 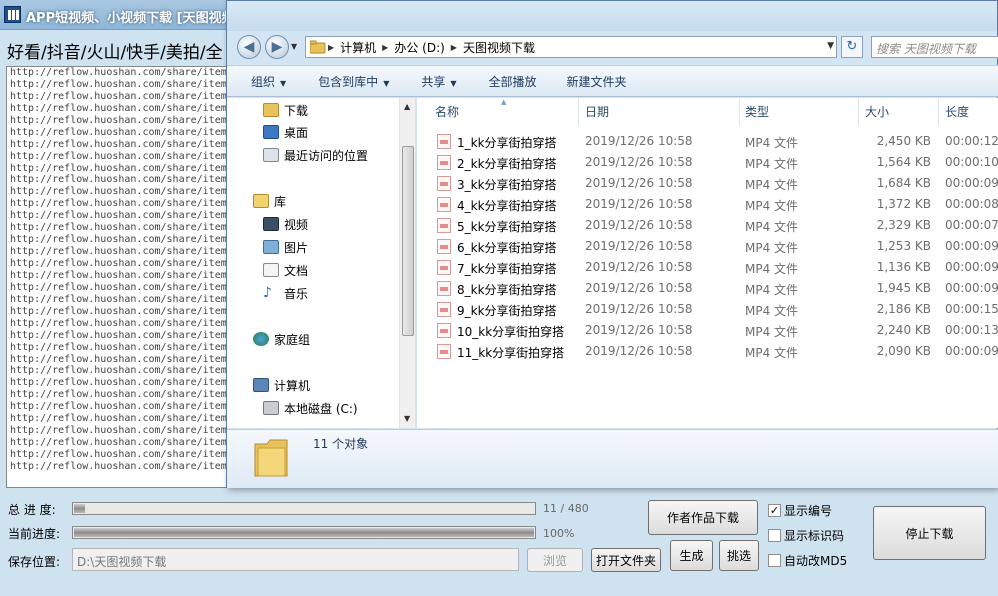 I want to click on checkbox-auto-md5-box, so click(x=774, y=560).